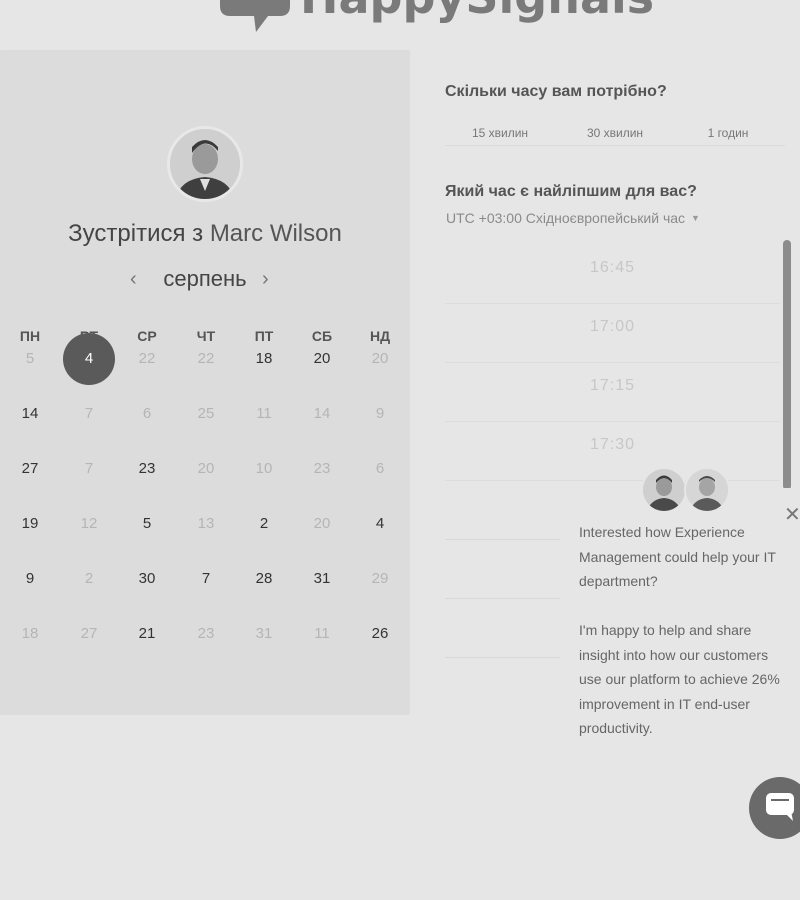  What do you see at coordinates (264, 524) in the screenshot?
I see `calendar-day-available: 2` at bounding box center [264, 524].